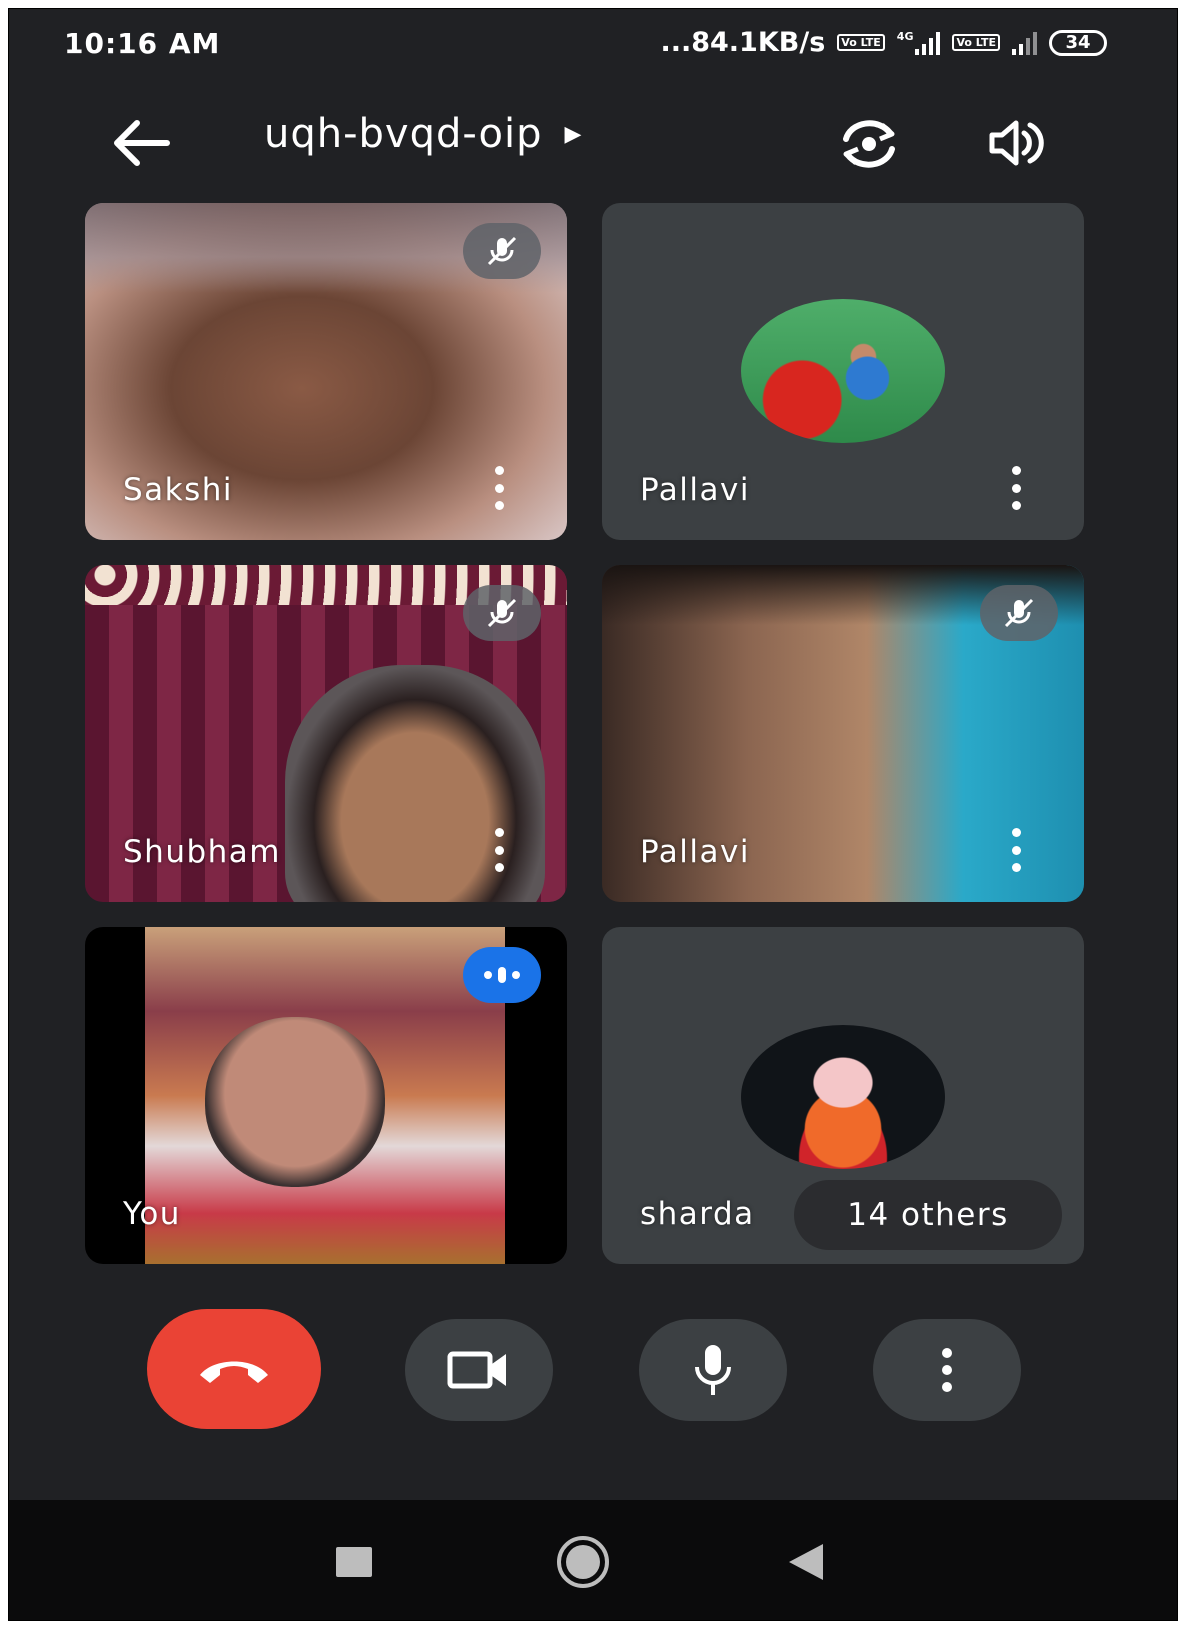 This screenshot has height=1629, width=1195. Describe the element at coordinates (905, 36) in the screenshot. I see `network-type-label: 4G` at that location.